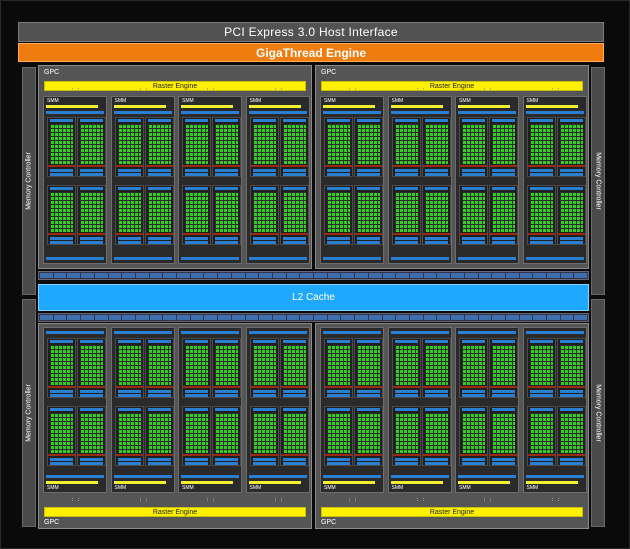  Describe the element at coordinates (277, 258) in the screenshot. I see `tex-unit-row` at that location.